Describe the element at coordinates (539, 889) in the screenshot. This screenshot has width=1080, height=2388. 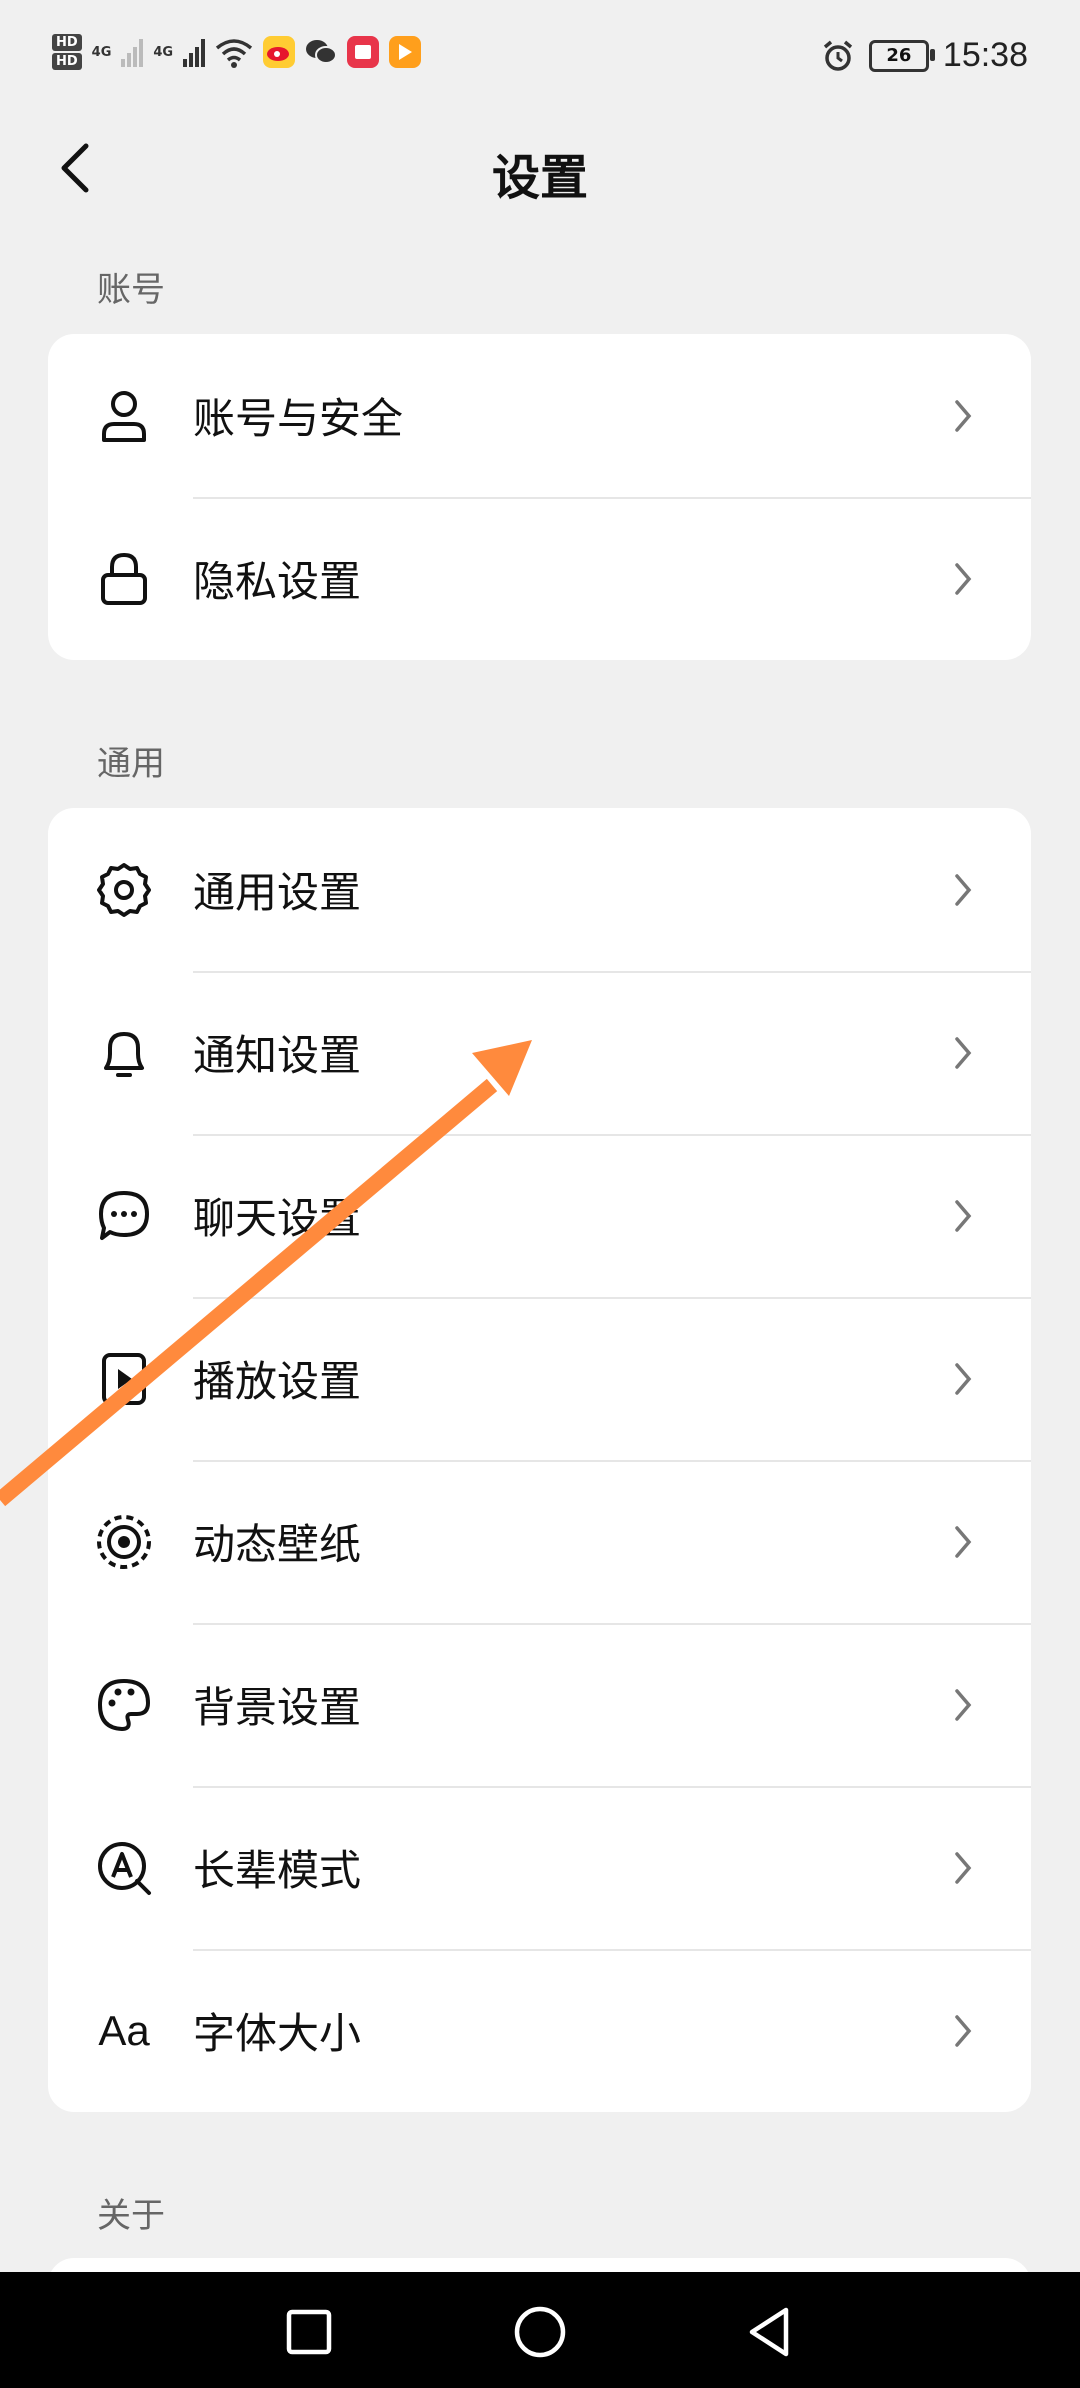
I see `settings-item-general: 通用设置` at that location.